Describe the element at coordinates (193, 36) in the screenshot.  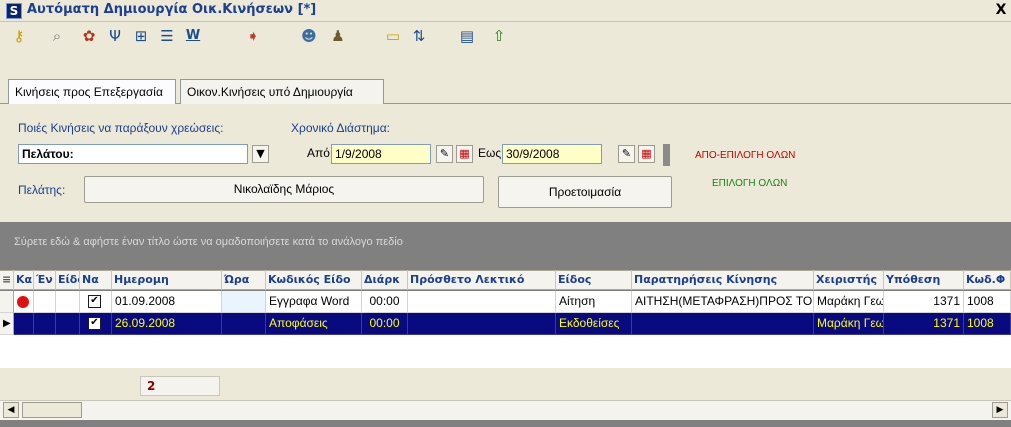
I see `w-icon: W` at that location.